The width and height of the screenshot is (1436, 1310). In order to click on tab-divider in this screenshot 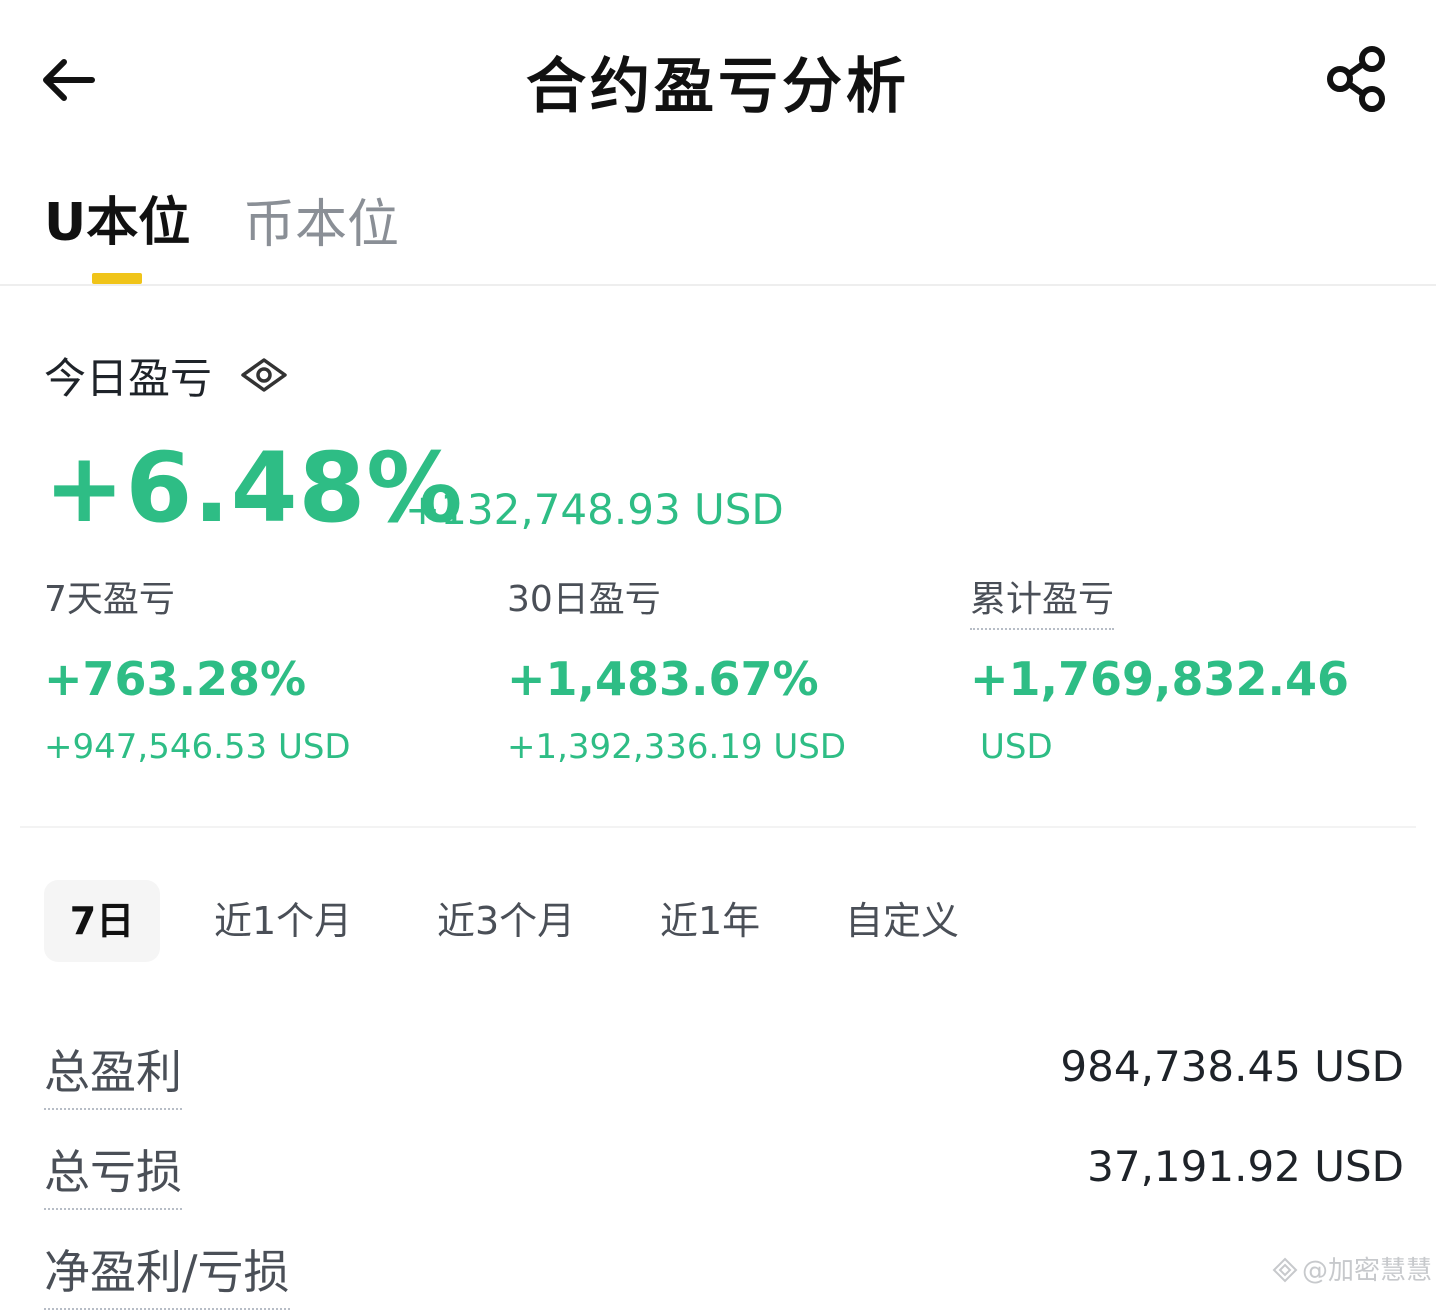, I will do `click(718, 285)`.